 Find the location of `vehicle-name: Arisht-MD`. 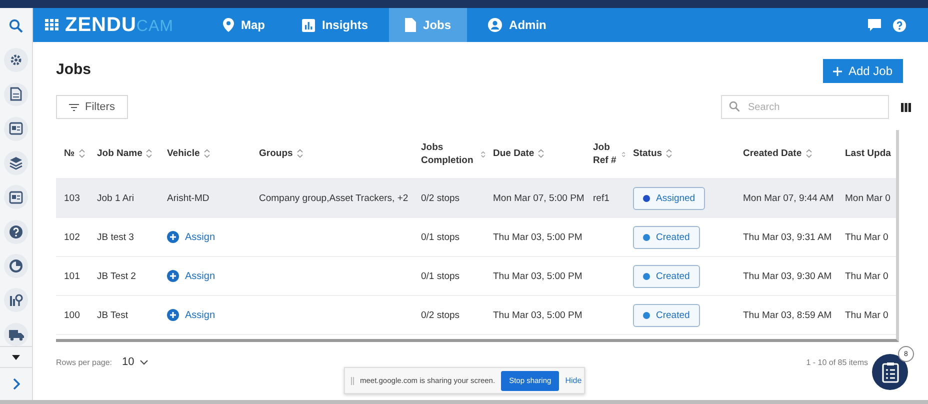

vehicle-name: Arisht-MD is located at coordinates (188, 198).